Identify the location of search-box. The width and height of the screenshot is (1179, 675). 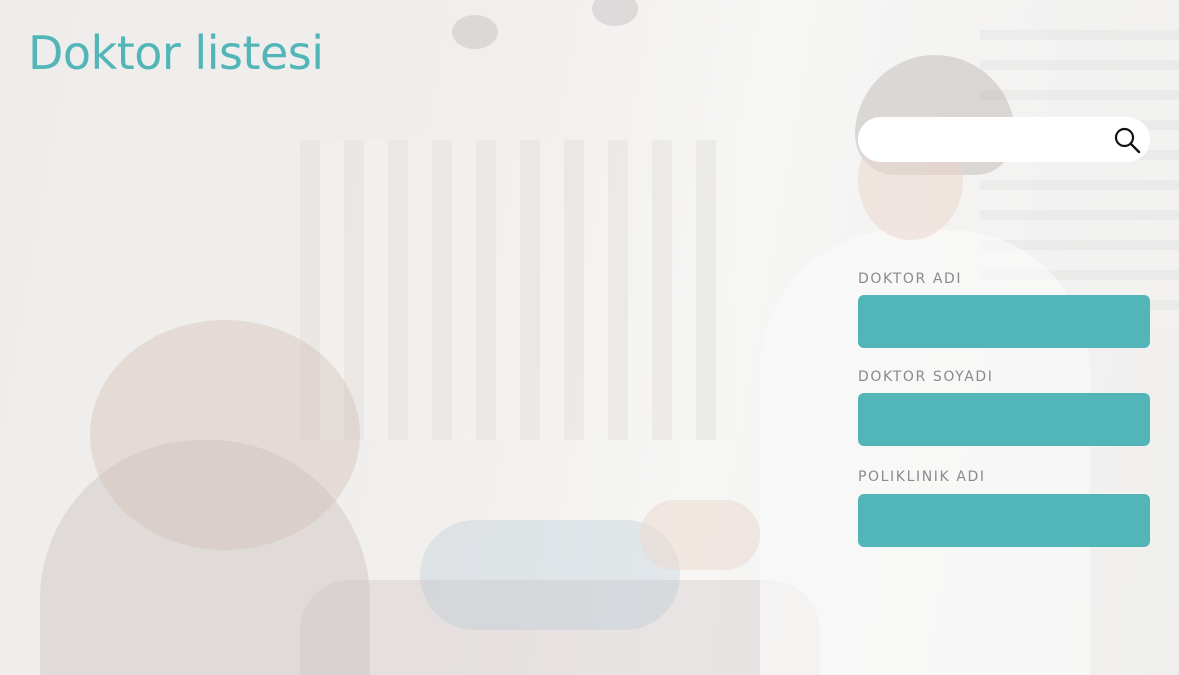
(1004, 140).